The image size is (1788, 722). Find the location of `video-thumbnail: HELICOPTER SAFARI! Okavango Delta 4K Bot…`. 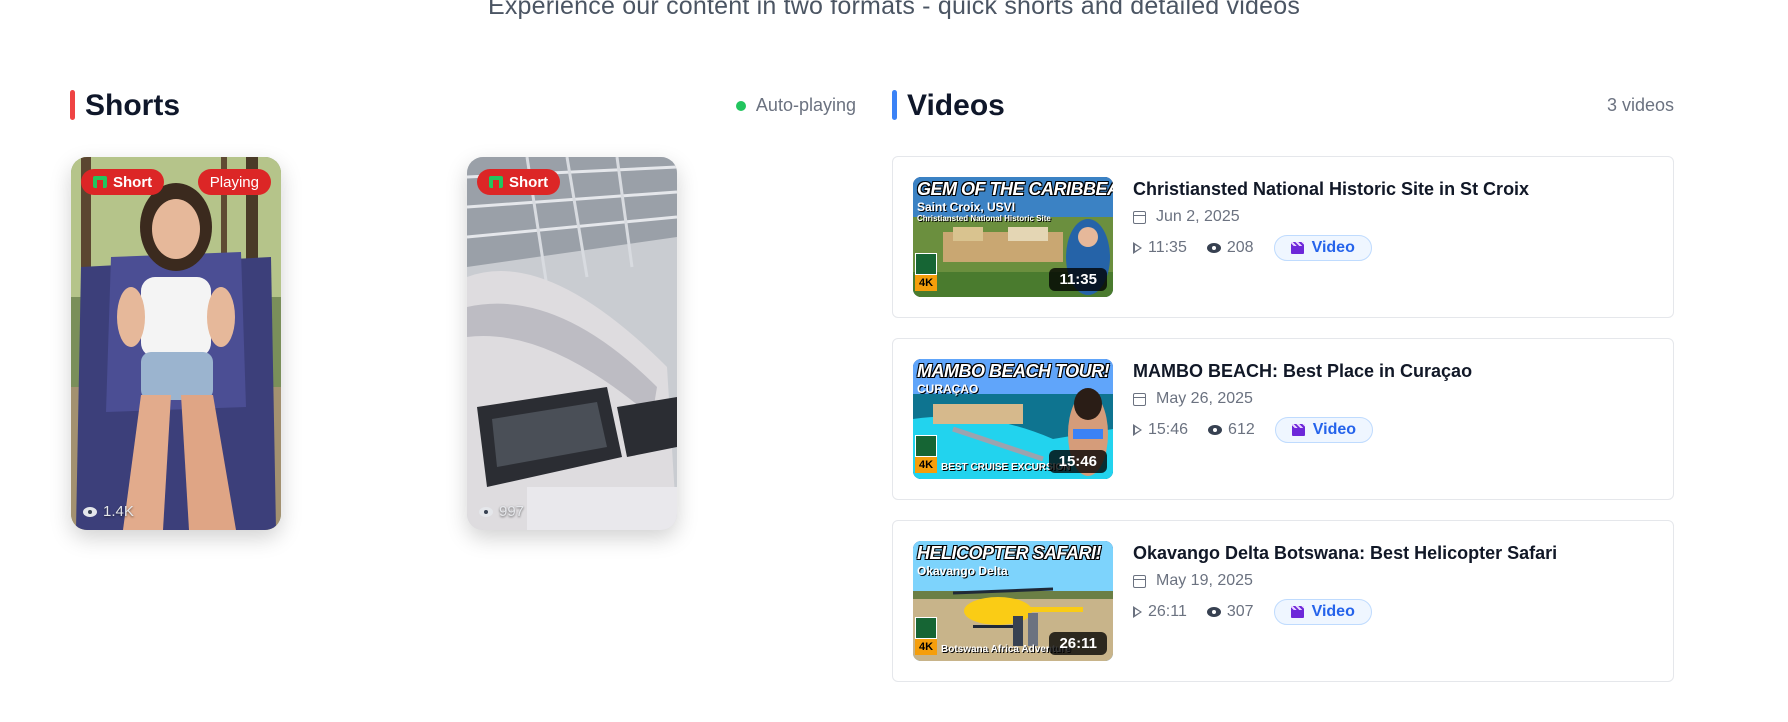

video-thumbnail: HELICOPTER SAFARI! Okavango Delta 4K Bot… is located at coordinates (1013, 601).